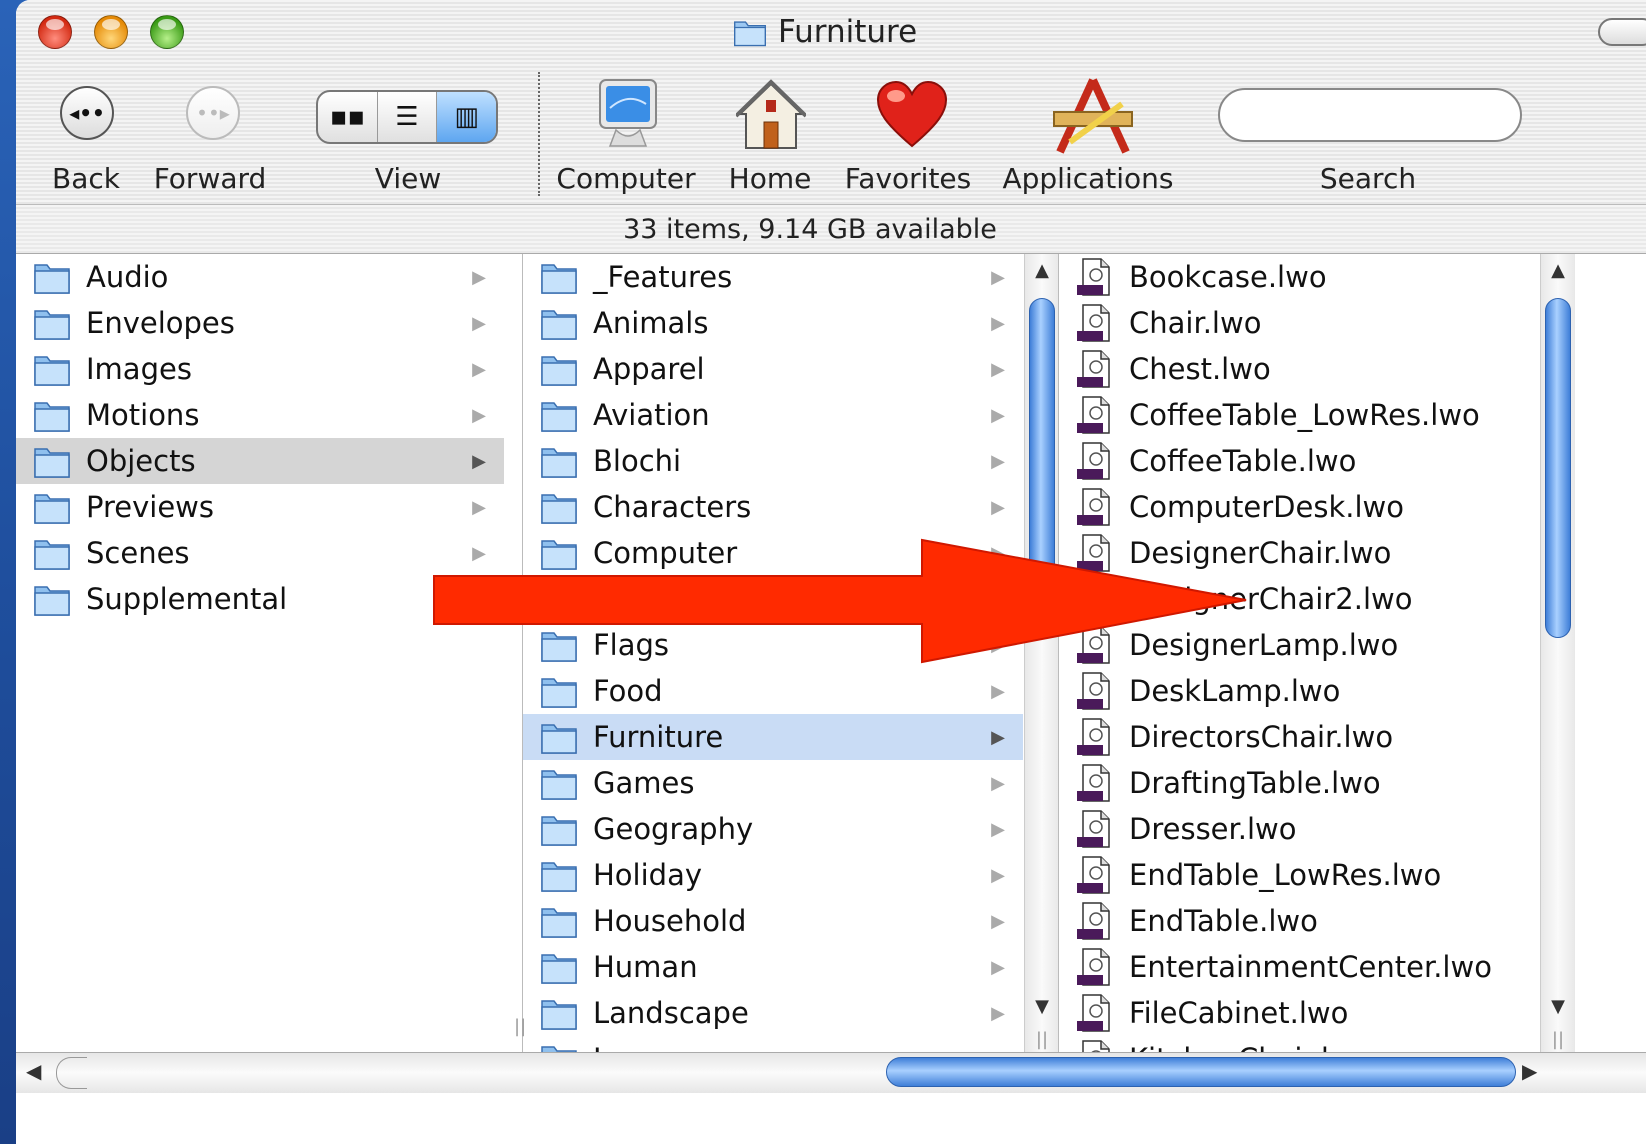 The height and width of the screenshot is (1144, 1646). What do you see at coordinates (831, 1072) in the screenshot?
I see `horizontal-scrollbar: ◀ ▶` at bounding box center [831, 1072].